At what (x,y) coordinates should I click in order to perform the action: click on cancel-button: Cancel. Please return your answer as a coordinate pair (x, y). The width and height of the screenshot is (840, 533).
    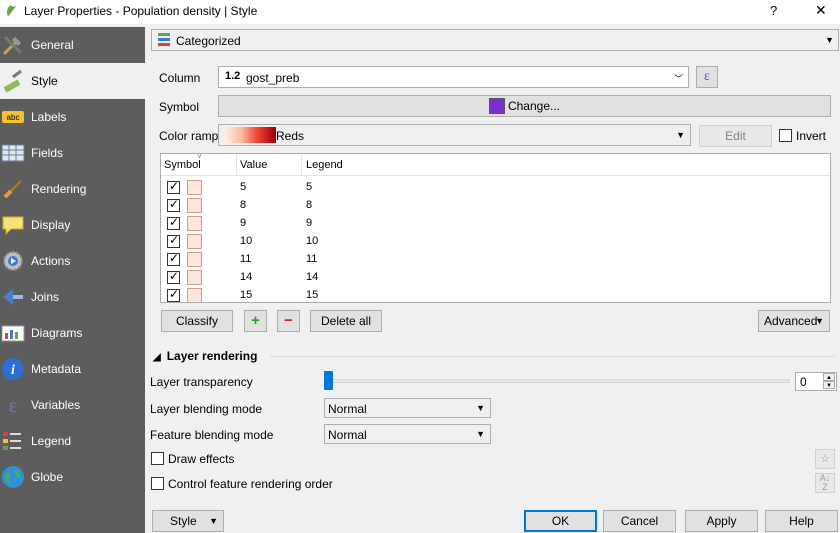
    Looking at the image, I should click on (639, 521).